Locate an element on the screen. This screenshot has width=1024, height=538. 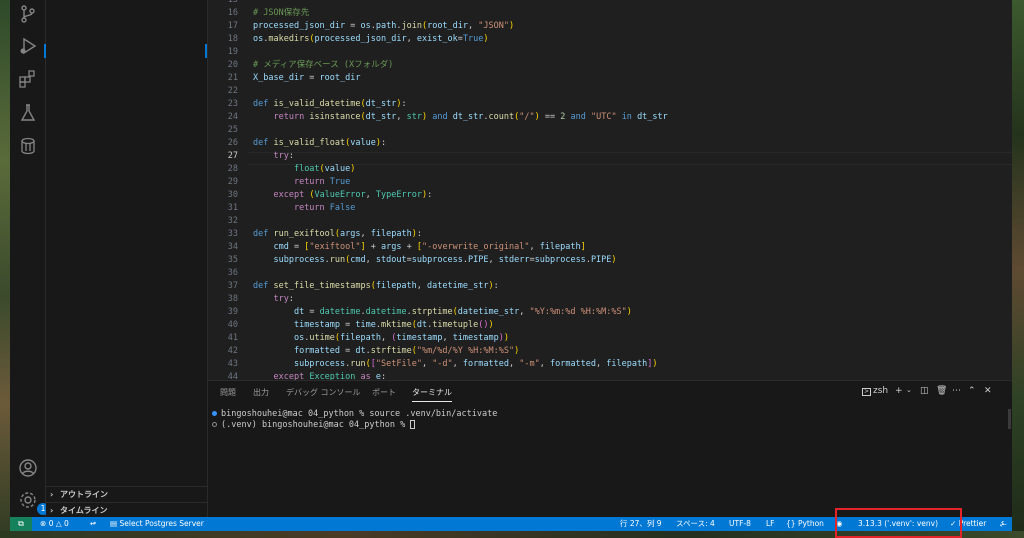
code-line: 36 is located at coordinates (610, 273).